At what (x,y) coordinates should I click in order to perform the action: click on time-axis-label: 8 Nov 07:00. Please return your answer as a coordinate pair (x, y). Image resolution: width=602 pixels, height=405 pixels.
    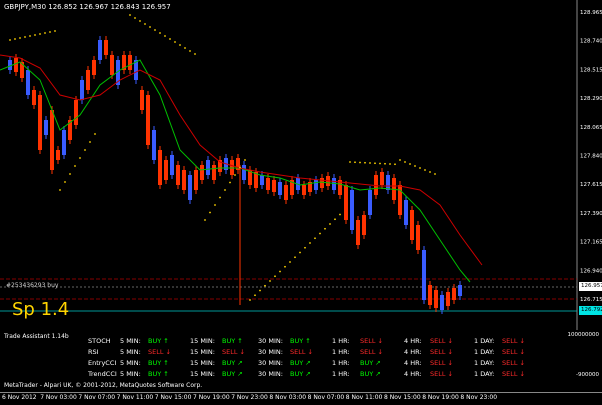
    Looking at the image, I should click on (326, 397).